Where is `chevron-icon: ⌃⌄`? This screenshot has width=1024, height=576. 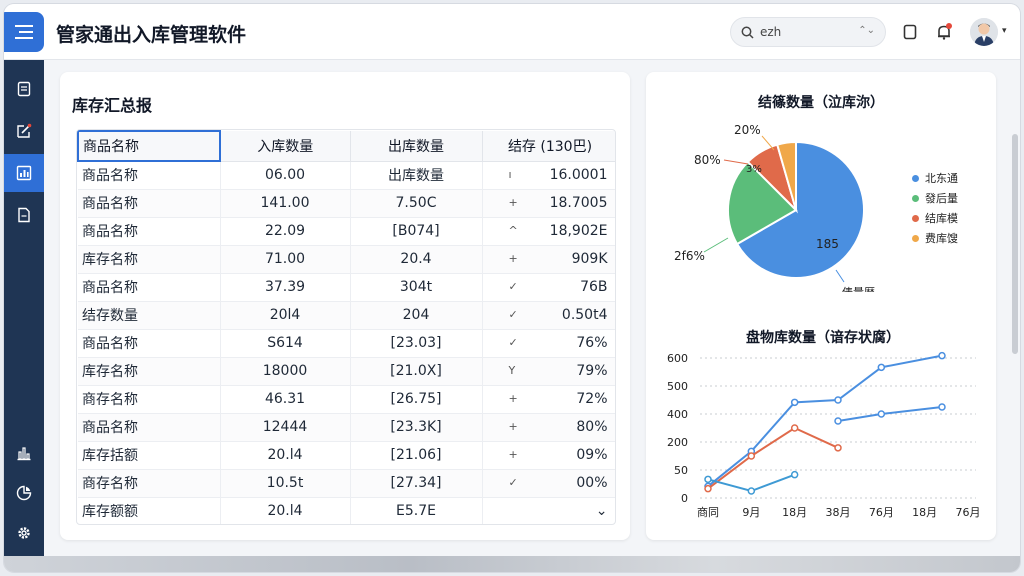 chevron-icon: ⌃⌄ is located at coordinates (866, 30).